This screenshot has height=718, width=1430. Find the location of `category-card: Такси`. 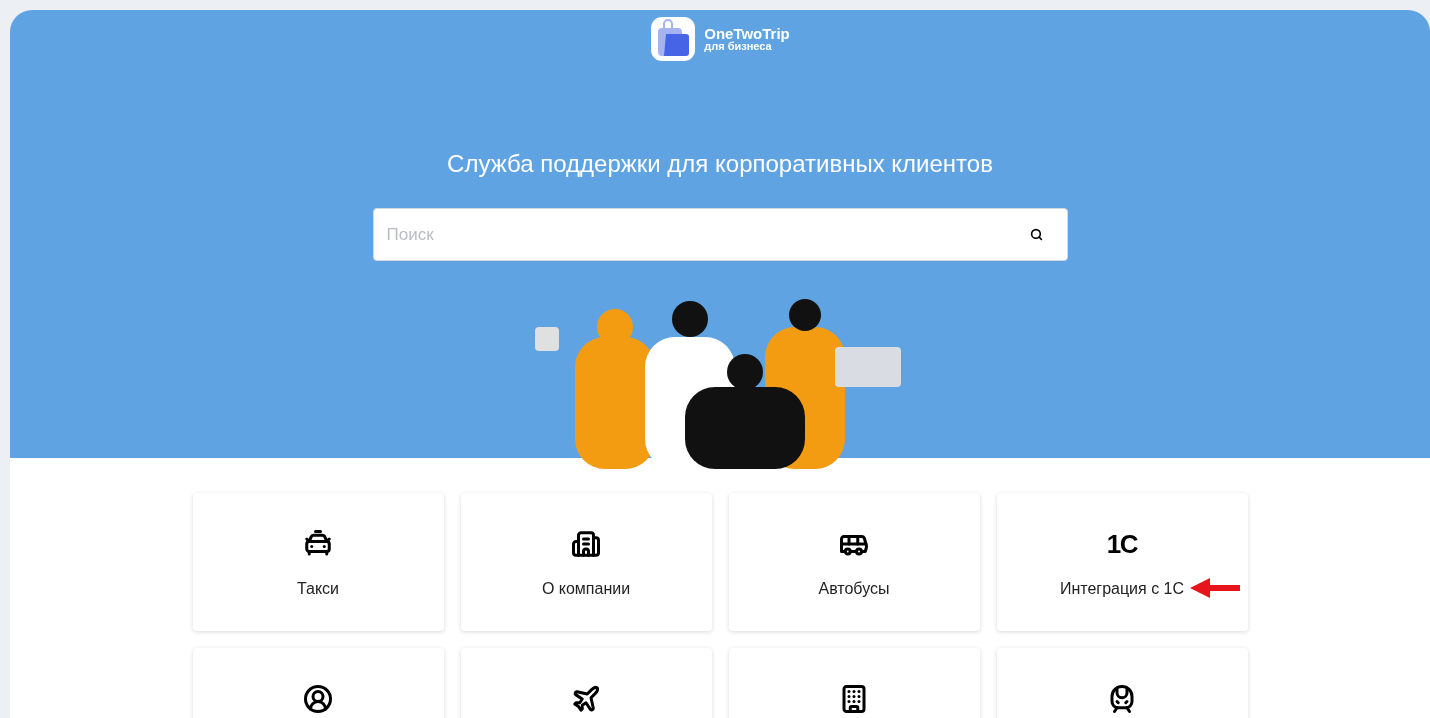

category-card: Такси is located at coordinates (318, 562).